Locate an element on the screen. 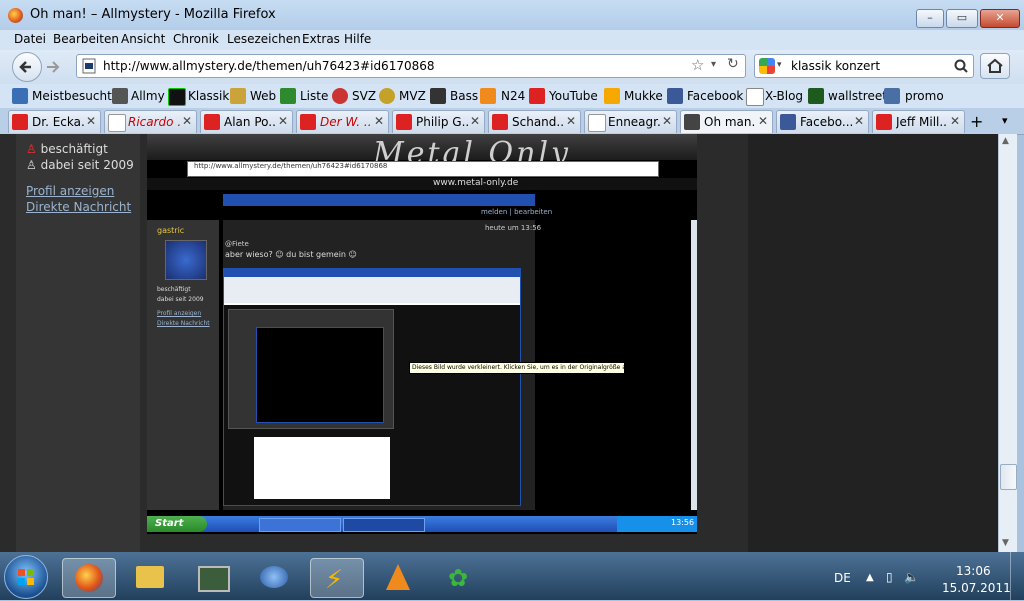 The height and width of the screenshot is (601, 1024). bookmark-allmy: Allmy is located at coordinates (148, 96).